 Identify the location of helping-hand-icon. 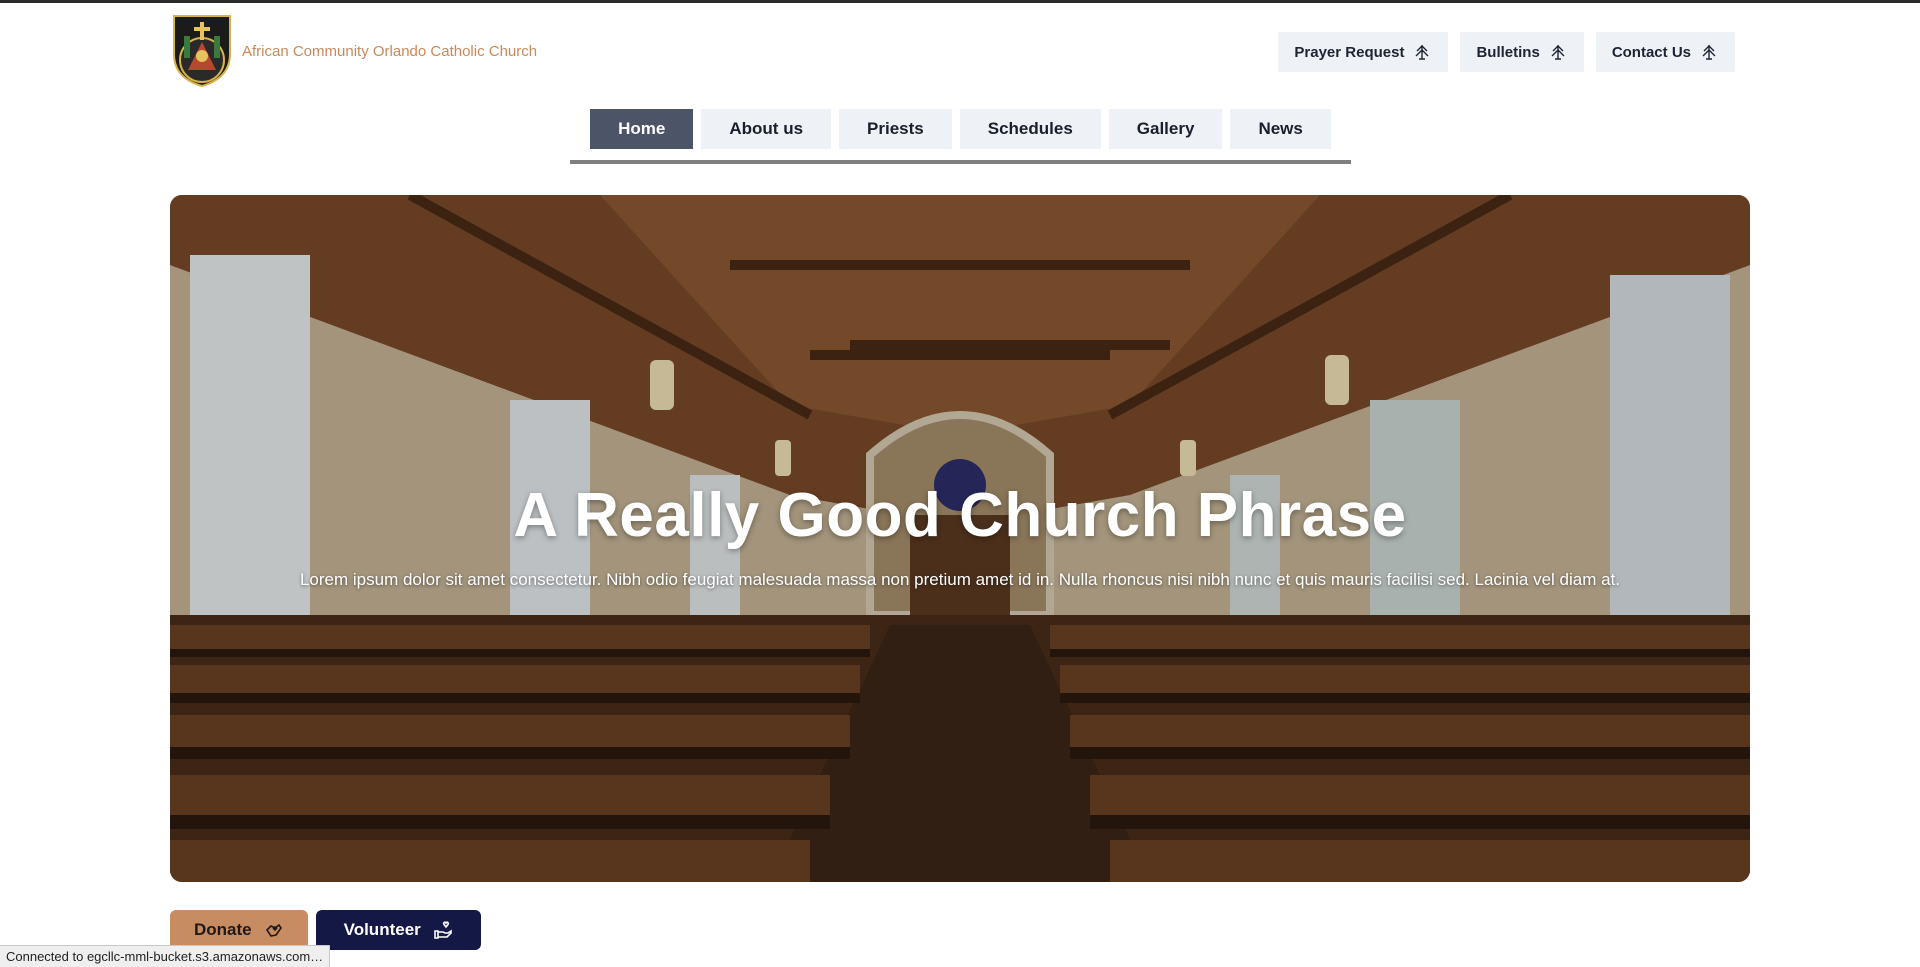
(442, 930).